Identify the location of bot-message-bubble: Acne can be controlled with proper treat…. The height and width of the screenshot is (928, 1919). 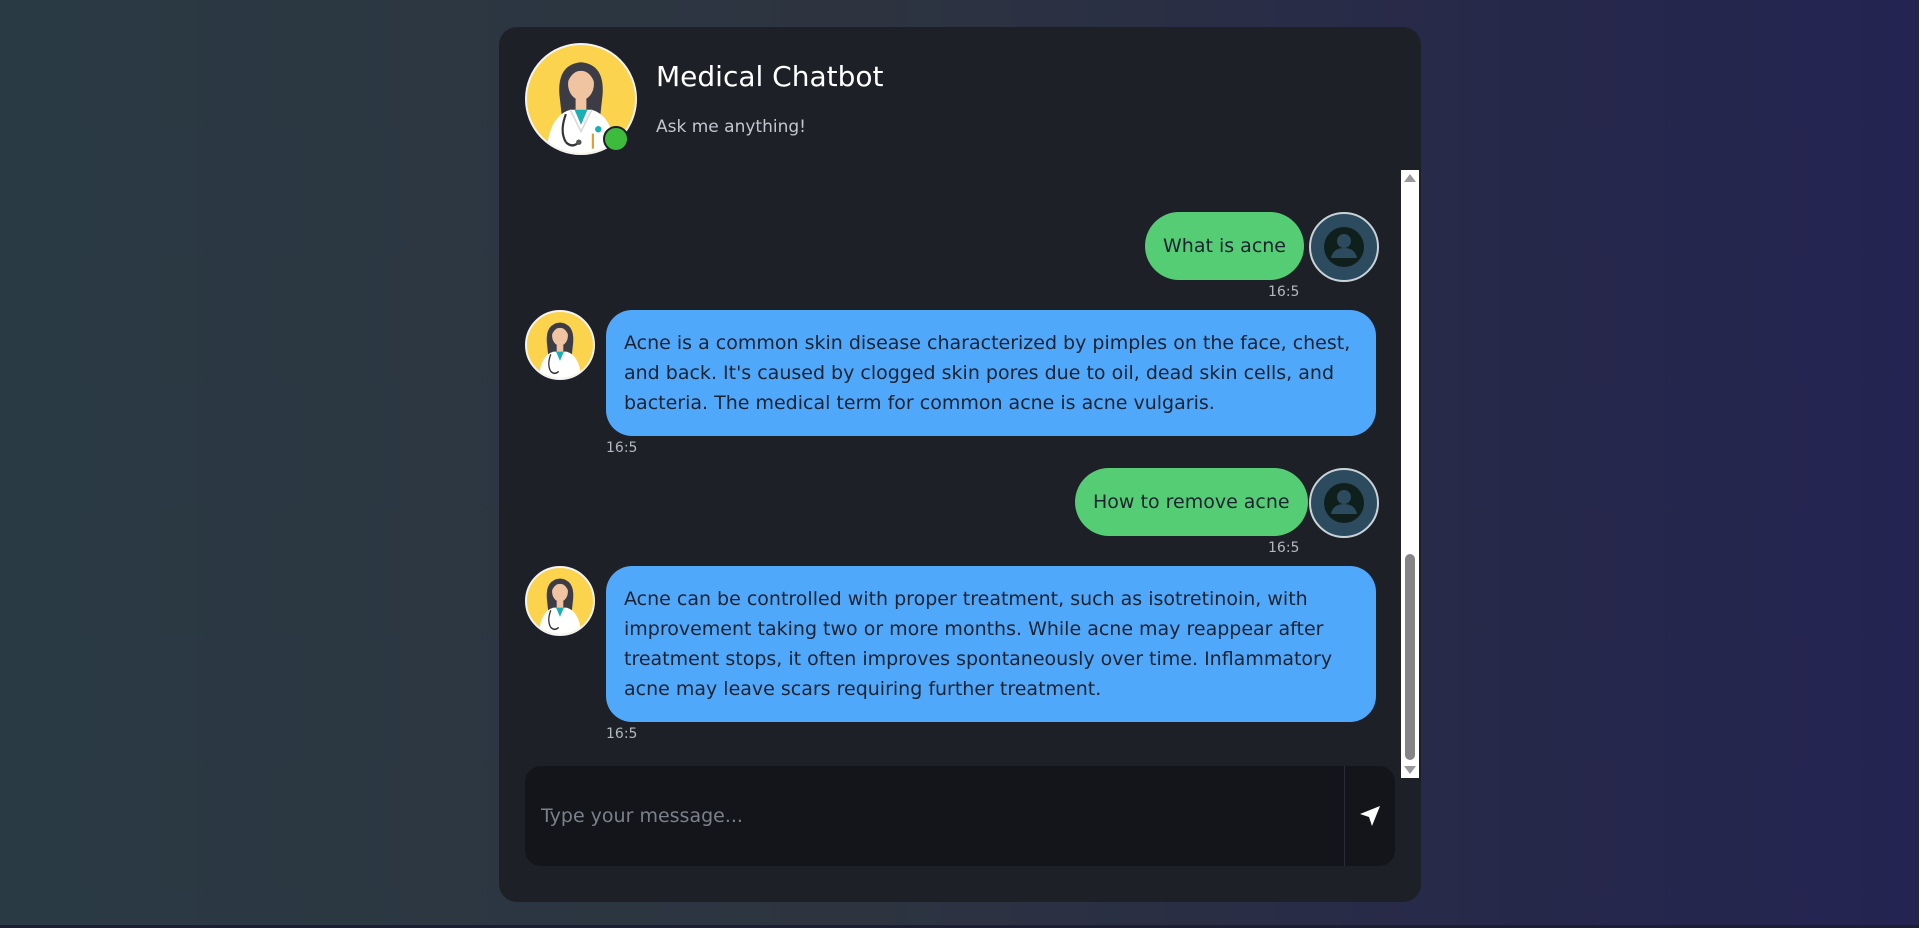
(991, 644).